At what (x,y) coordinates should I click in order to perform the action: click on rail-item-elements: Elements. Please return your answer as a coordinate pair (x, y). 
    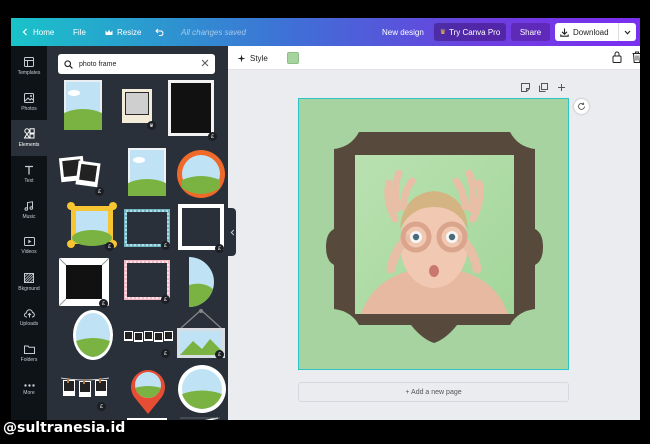
    Looking at the image, I should click on (29, 138).